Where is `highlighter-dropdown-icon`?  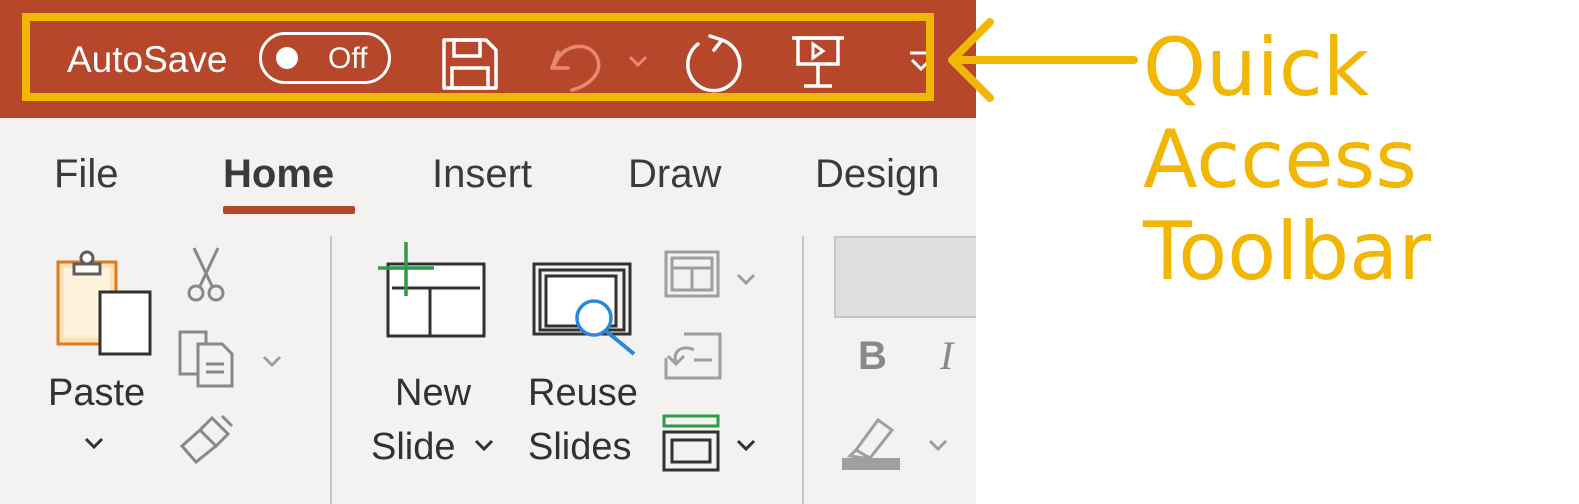
highlighter-dropdown-icon is located at coordinates (938, 445).